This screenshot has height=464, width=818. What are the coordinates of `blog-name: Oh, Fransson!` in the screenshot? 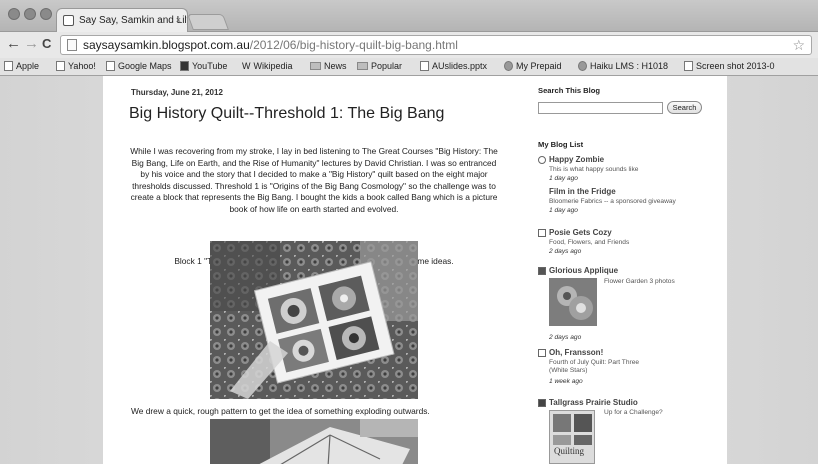 It's located at (576, 352).